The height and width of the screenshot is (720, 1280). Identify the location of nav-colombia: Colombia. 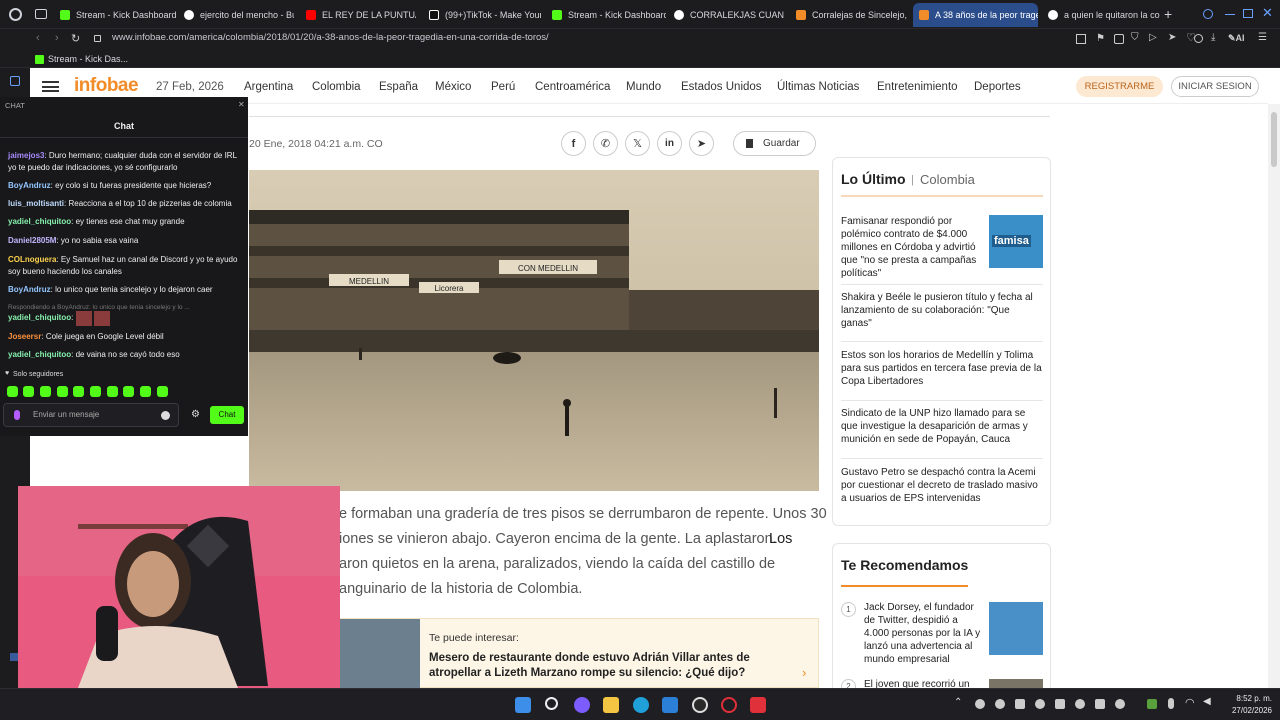
(336, 87).